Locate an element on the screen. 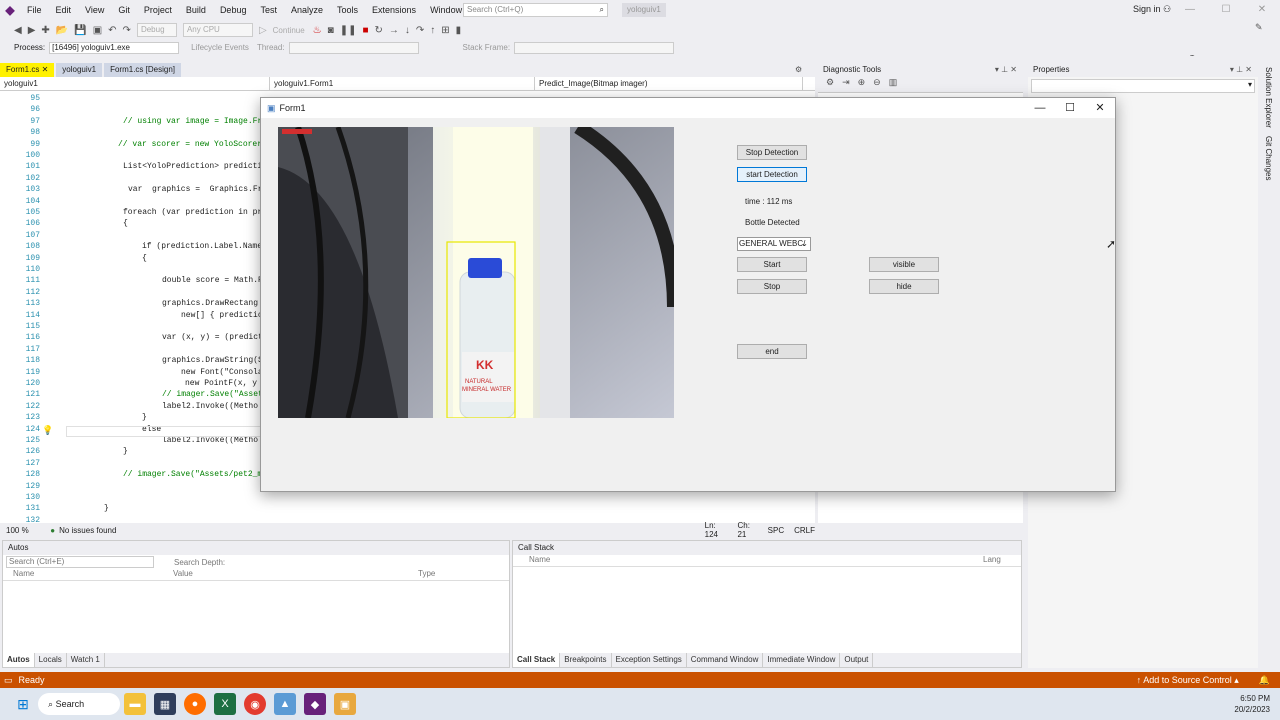 The height and width of the screenshot is (720, 1280). end-button: end is located at coordinates (772, 351).